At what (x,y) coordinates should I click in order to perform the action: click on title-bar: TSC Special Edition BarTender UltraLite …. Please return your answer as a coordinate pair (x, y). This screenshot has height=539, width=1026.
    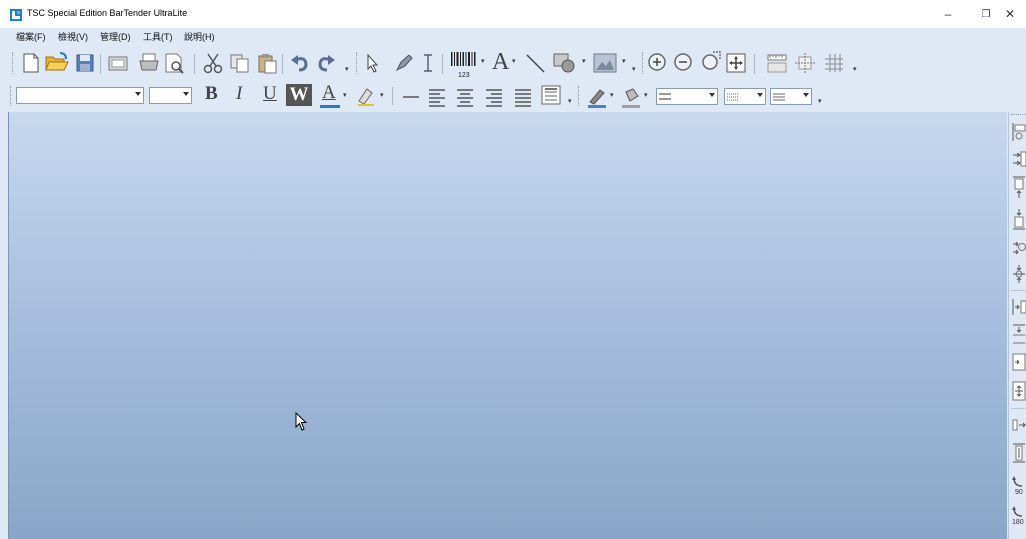
    Looking at the image, I should click on (513, 14).